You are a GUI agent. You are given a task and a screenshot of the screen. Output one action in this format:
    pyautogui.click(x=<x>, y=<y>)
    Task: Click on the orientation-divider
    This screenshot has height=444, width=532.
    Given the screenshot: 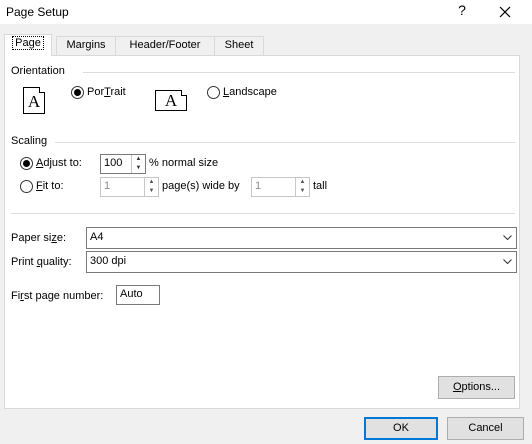 What is the action you would take?
    pyautogui.click(x=299, y=72)
    